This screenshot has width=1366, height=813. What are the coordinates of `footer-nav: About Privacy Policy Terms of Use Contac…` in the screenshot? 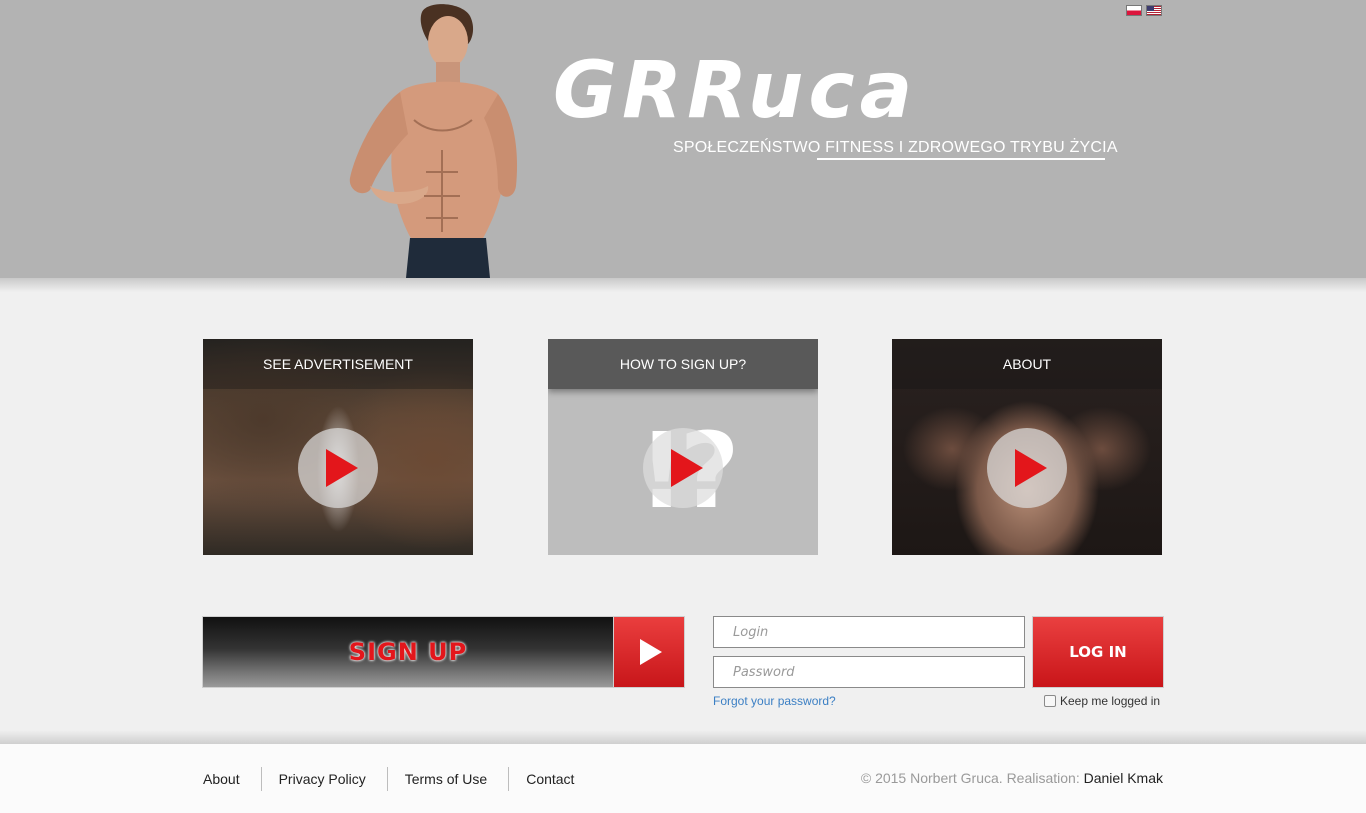 It's located at (388, 779).